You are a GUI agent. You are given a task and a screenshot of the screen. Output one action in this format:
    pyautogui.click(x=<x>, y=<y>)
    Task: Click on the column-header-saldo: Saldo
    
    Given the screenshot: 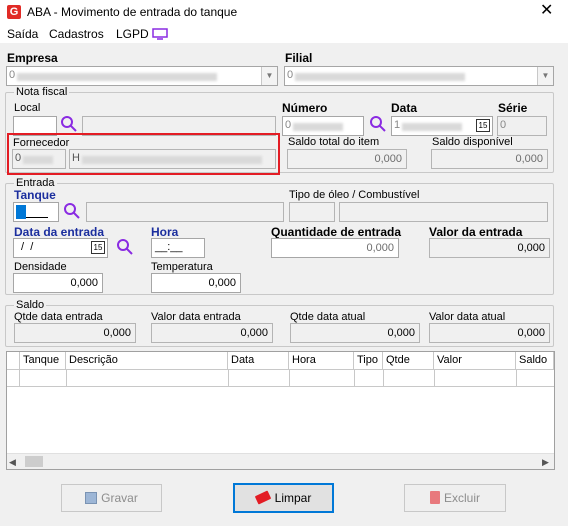 What is the action you would take?
    pyautogui.click(x=535, y=361)
    